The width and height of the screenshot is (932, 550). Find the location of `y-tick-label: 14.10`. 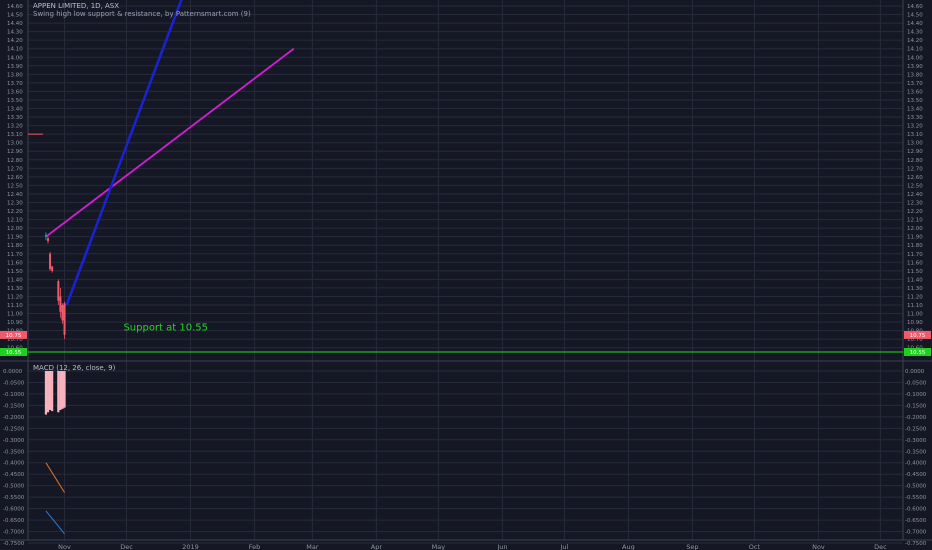

y-tick-label: 14.10 is located at coordinates (15, 50).